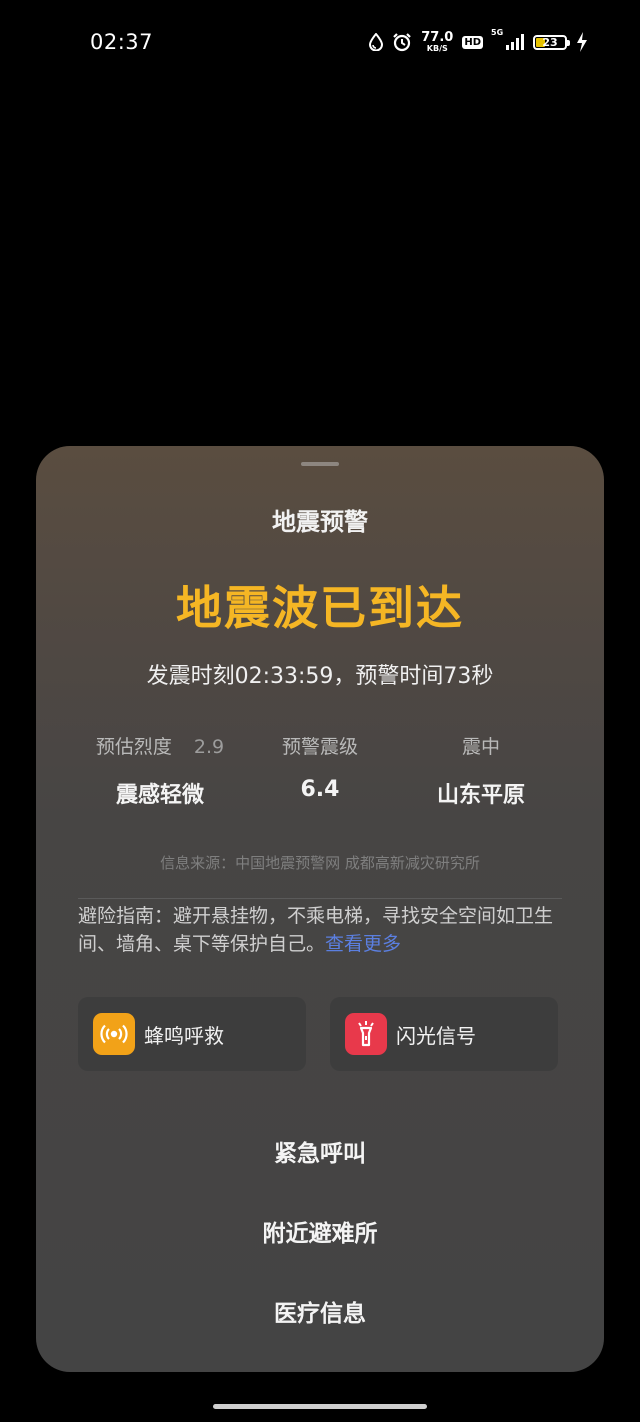 This screenshot has width=640, height=1422. What do you see at coordinates (320, 1034) in the screenshot?
I see `emergency-cards: 蜂鸣呼救 闪光信号` at bounding box center [320, 1034].